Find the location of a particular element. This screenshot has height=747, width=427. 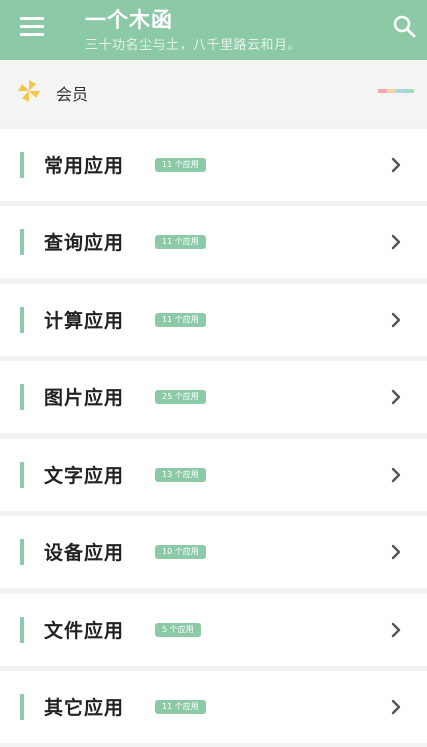

category-title: 常用应用 is located at coordinates (84, 166).